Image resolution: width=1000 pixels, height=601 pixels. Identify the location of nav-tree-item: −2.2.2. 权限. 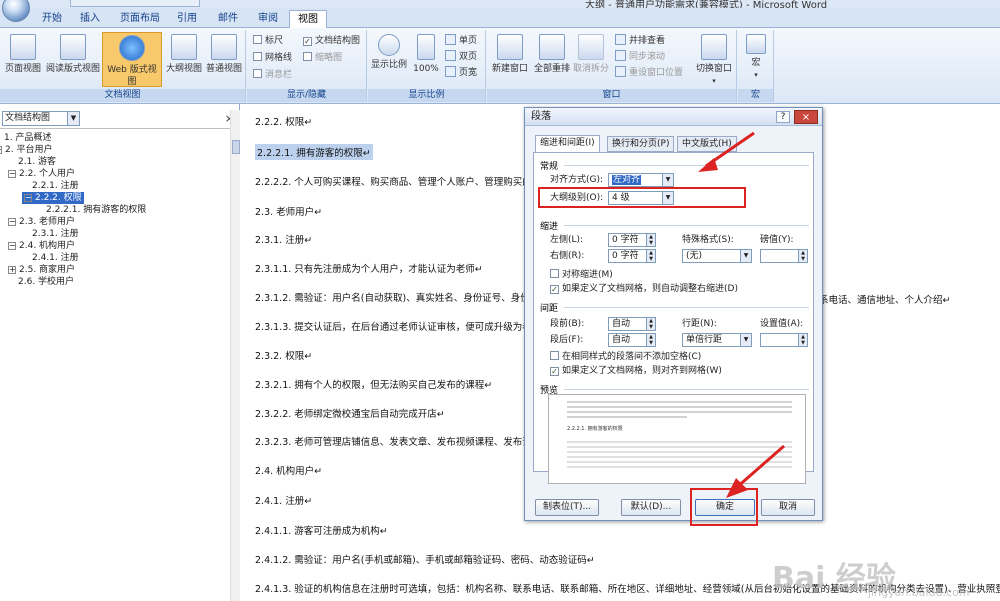
(53, 198).